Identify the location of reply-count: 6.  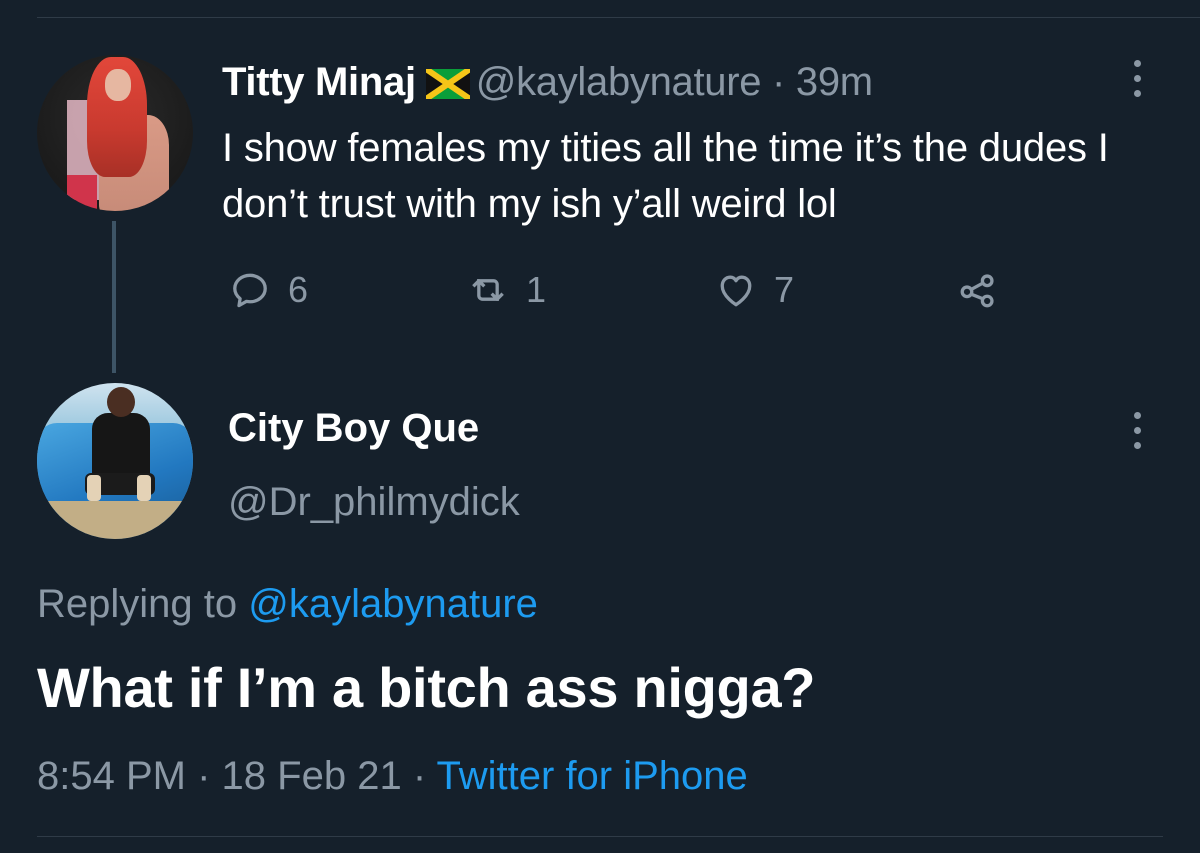
(298, 289).